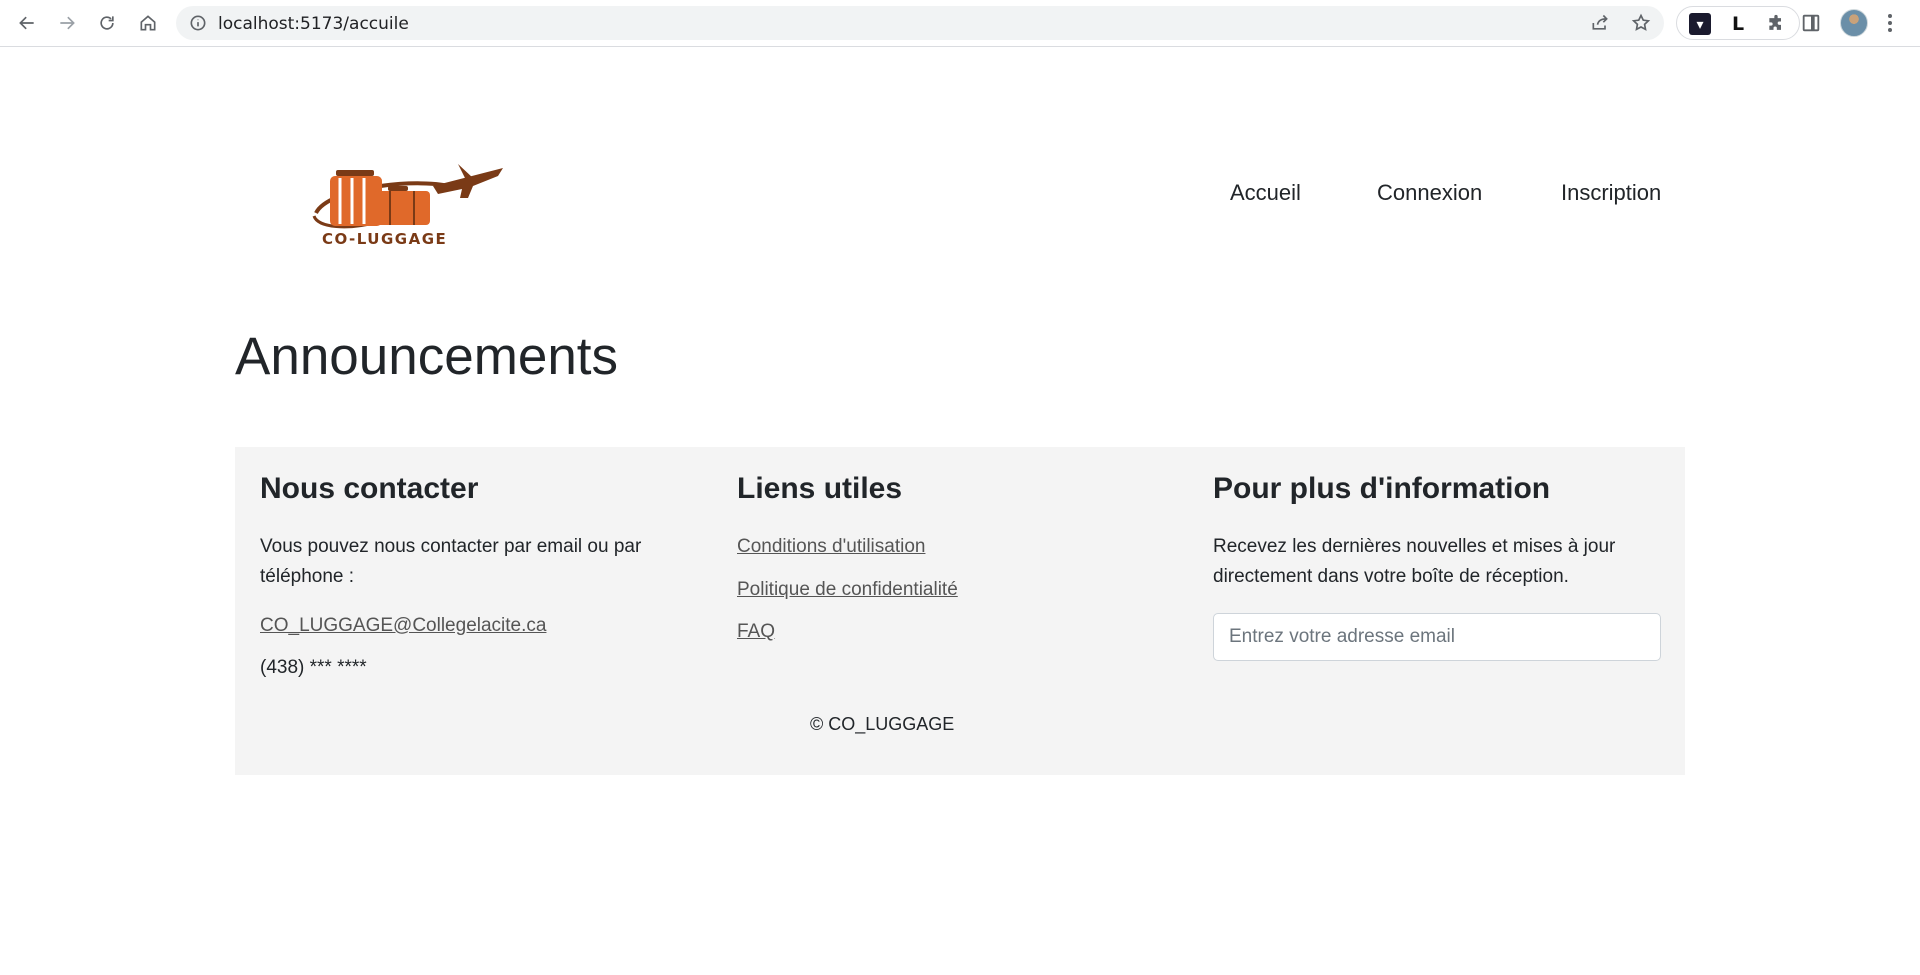 This screenshot has height=975, width=1920. I want to click on arrow-left-icon, so click(26, 23).